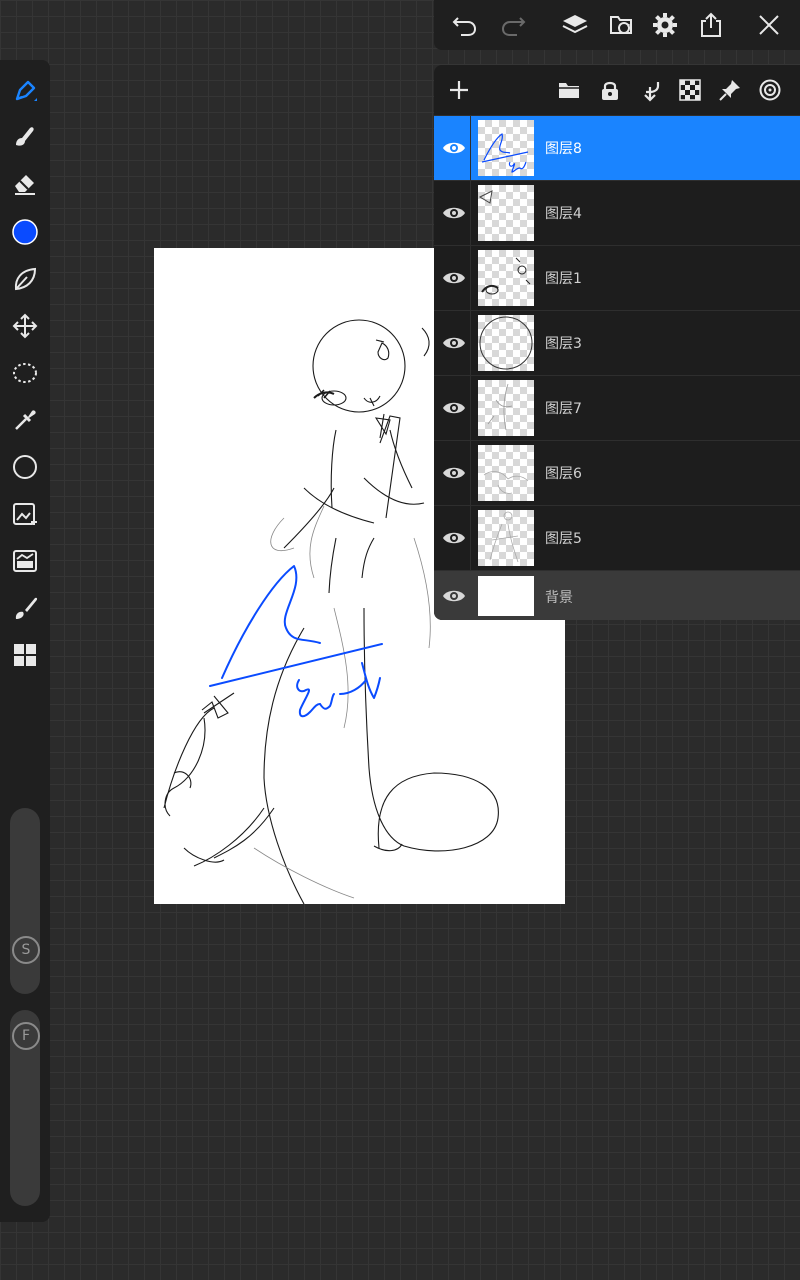 Image resolution: width=800 pixels, height=1280 pixels. I want to click on image-import-icon, so click(25, 514).